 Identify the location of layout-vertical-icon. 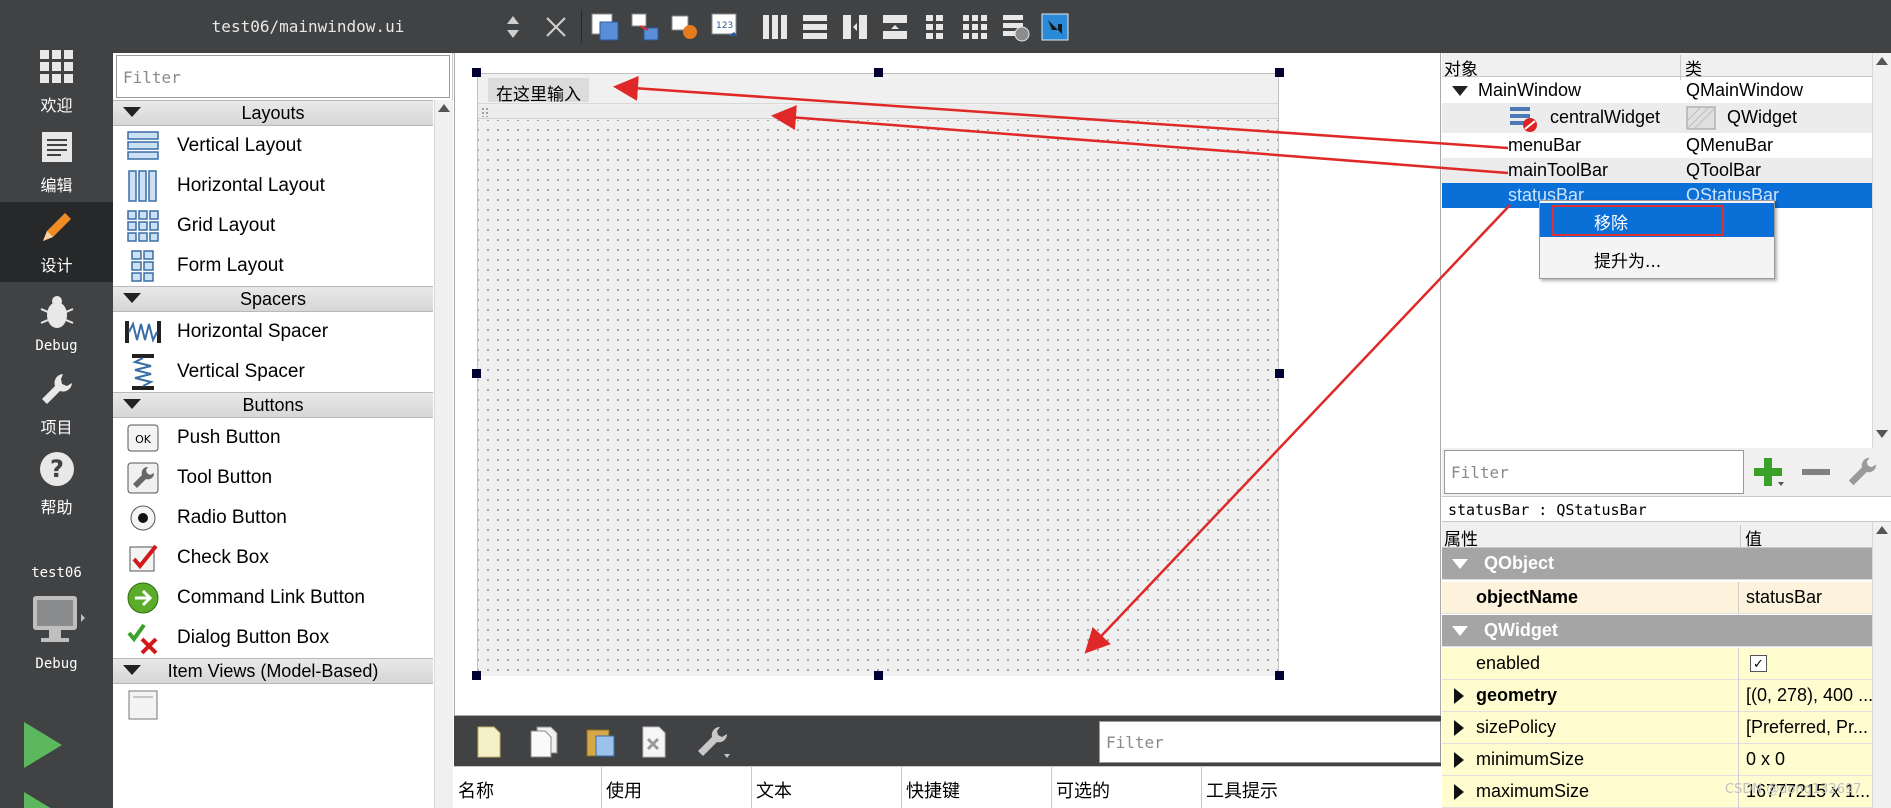
(815, 27).